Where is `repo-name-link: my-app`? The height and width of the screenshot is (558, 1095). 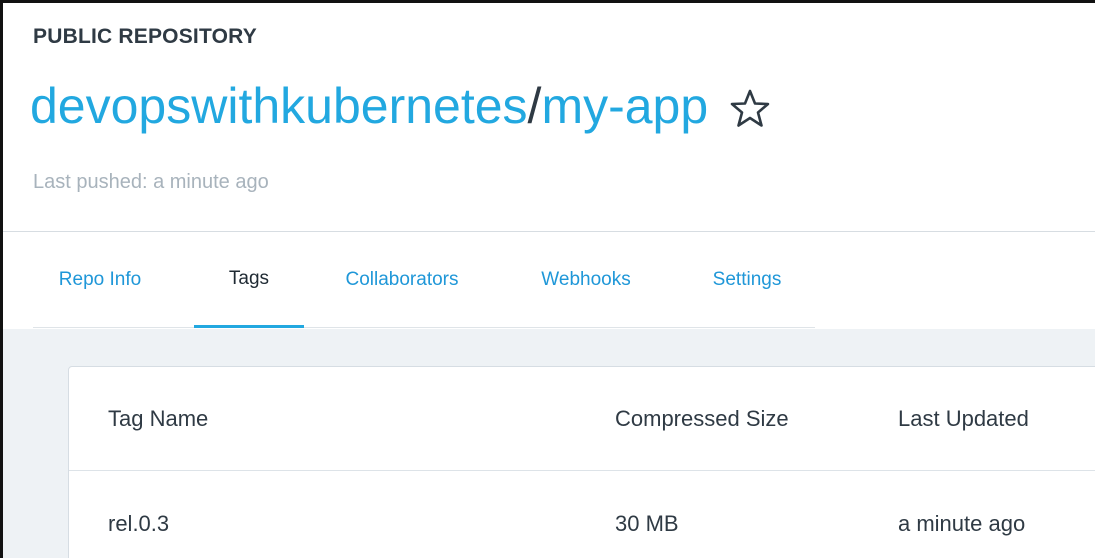
repo-name-link: my-app is located at coordinates (624, 106).